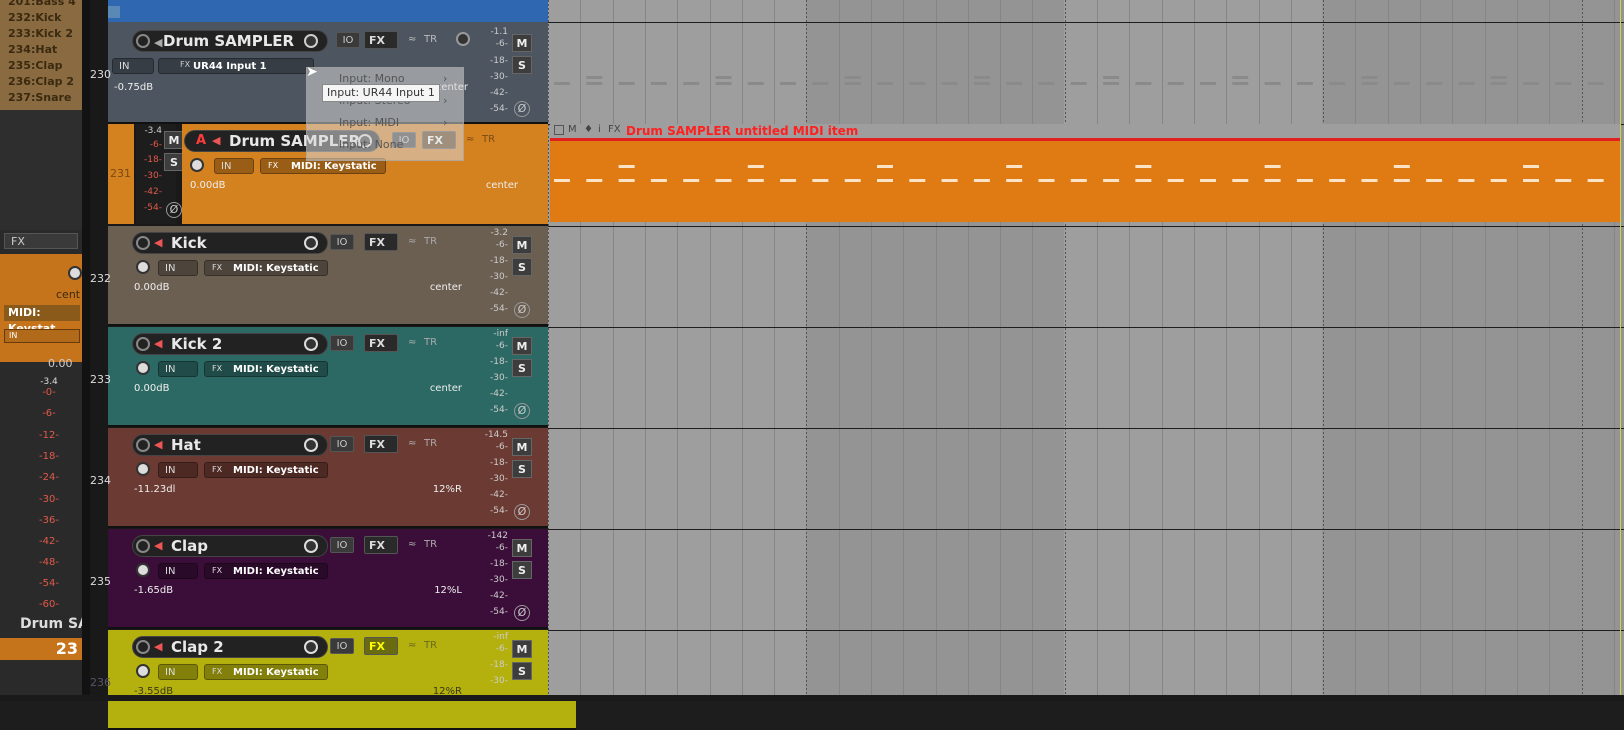  What do you see at coordinates (86, 350) in the screenshot?
I see `panel-divider` at bounding box center [86, 350].